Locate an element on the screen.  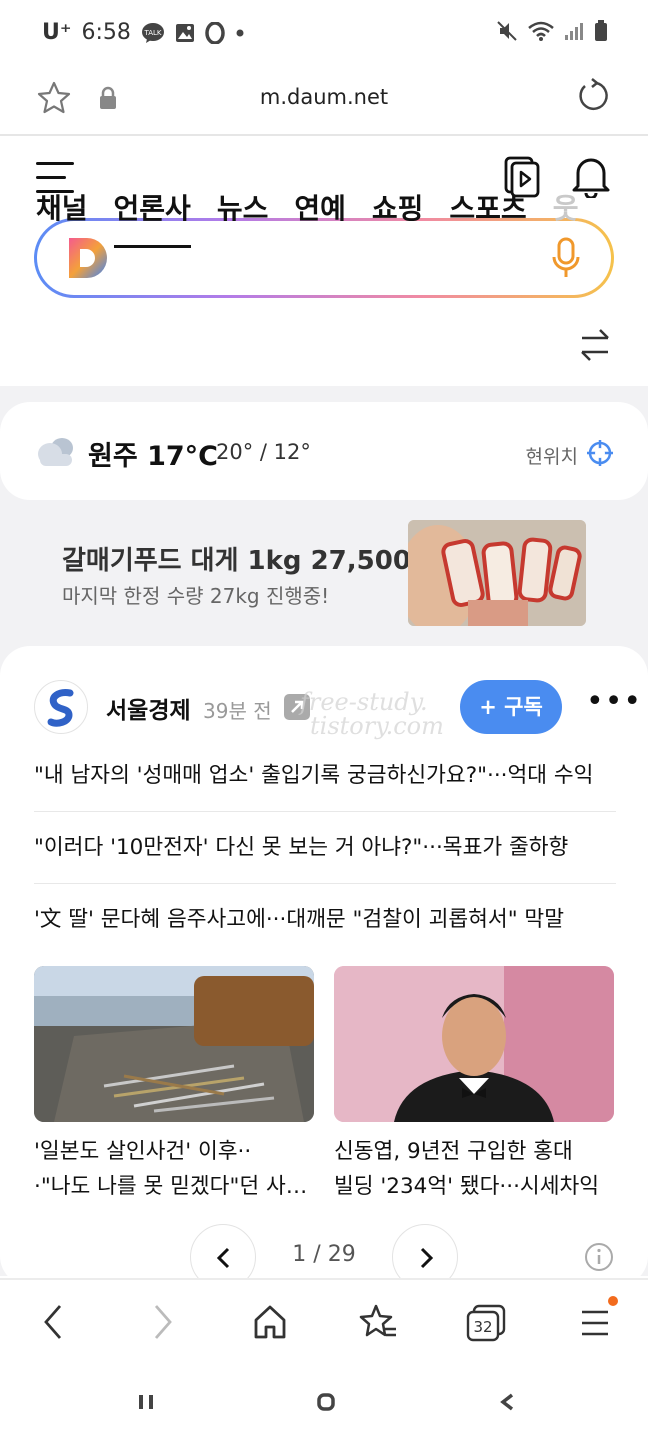
ad-crab-image is located at coordinates (497, 573).